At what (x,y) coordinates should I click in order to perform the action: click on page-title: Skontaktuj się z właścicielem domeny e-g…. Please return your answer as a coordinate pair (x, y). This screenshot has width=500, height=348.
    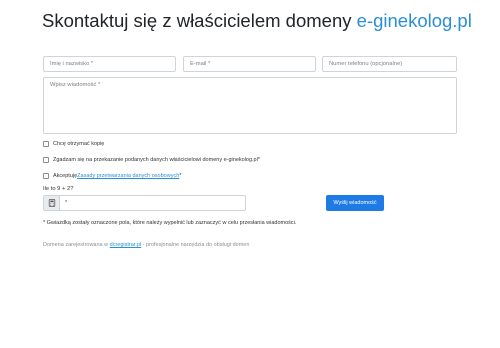
    Looking at the image, I should click on (257, 21).